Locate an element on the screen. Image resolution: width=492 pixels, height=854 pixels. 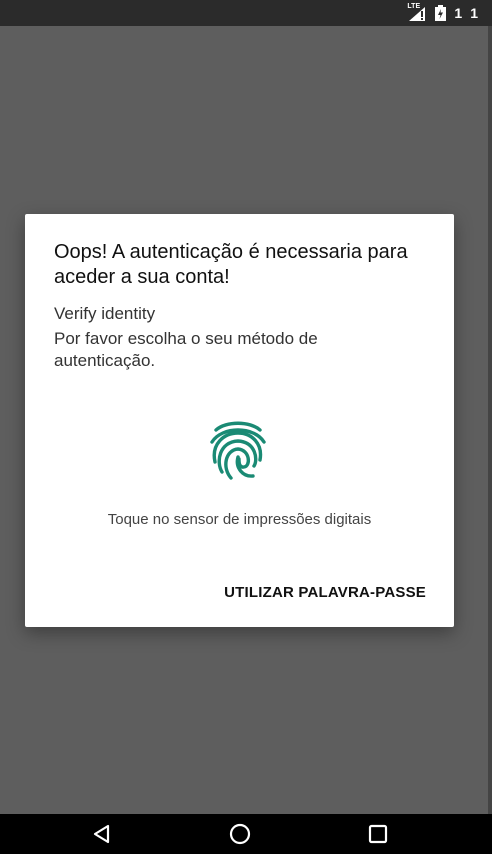
network-type-label: LTE is located at coordinates (414, 6).